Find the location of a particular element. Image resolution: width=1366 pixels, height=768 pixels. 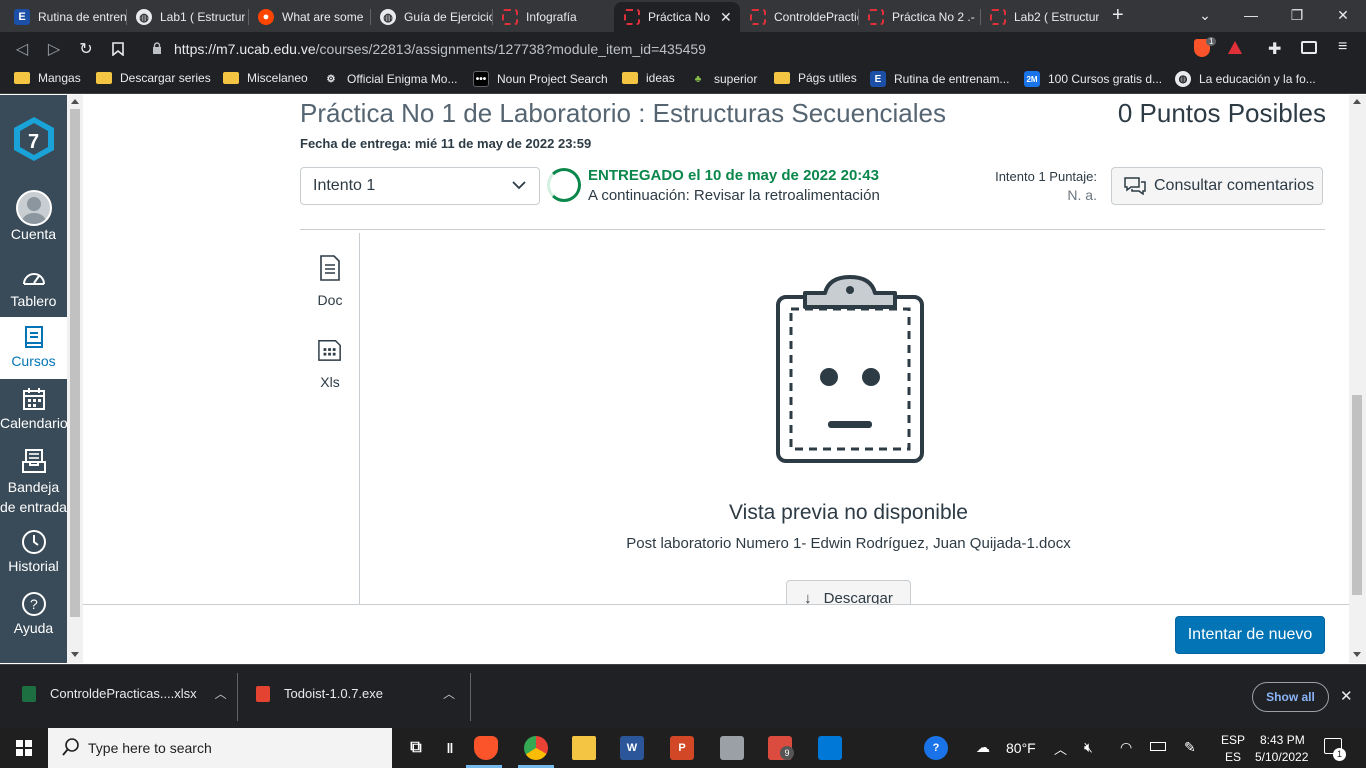

chrome-app-icon is located at coordinates (536, 748).